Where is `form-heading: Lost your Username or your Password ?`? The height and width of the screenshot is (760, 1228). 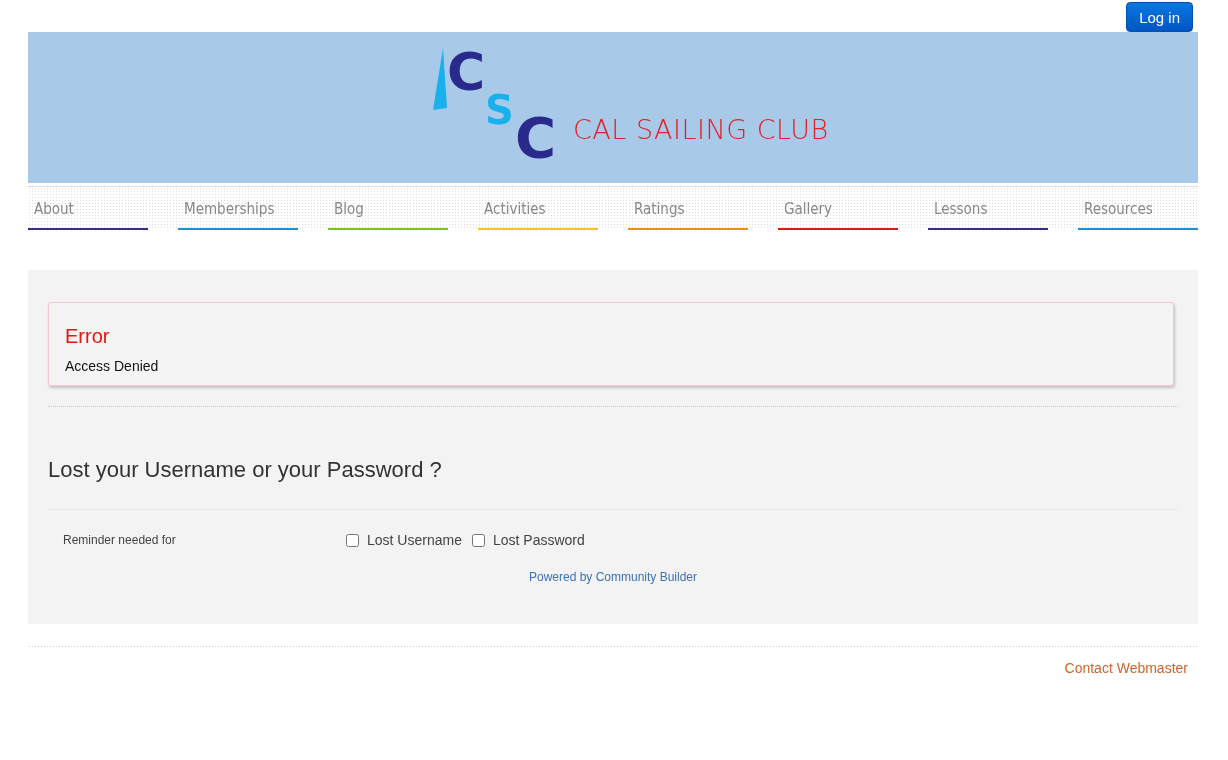 form-heading: Lost your Username or your Password ? is located at coordinates (245, 470).